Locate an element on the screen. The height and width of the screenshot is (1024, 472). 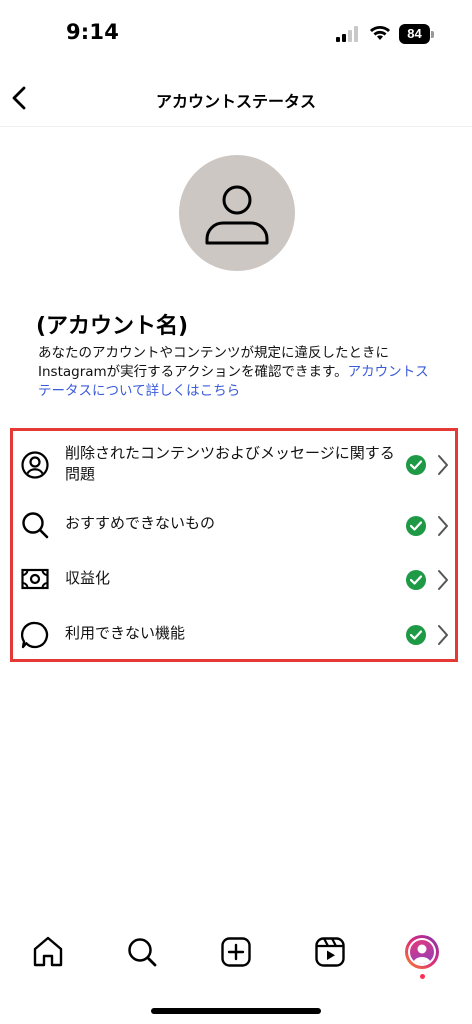
account-name: (アカウント名) is located at coordinates (112, 326).